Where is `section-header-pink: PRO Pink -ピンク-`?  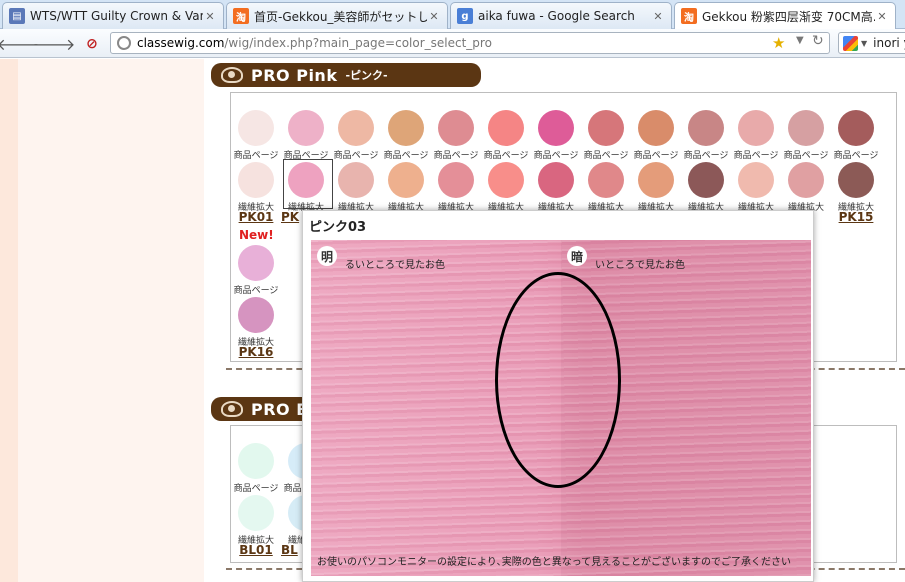
section-header-pink: PRO Pink -ピンク- is located at coordinates (346, 75).